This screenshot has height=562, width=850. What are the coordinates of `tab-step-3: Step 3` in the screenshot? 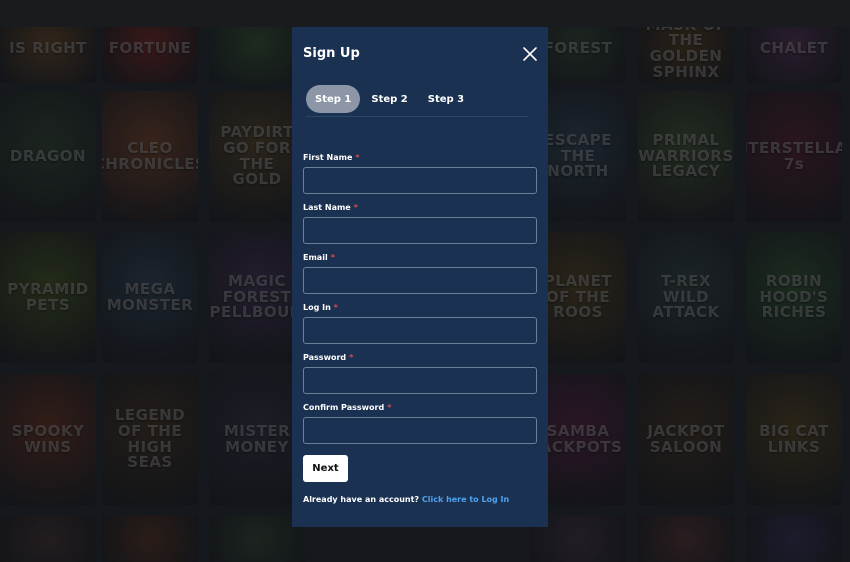 It's located at (446, 99).